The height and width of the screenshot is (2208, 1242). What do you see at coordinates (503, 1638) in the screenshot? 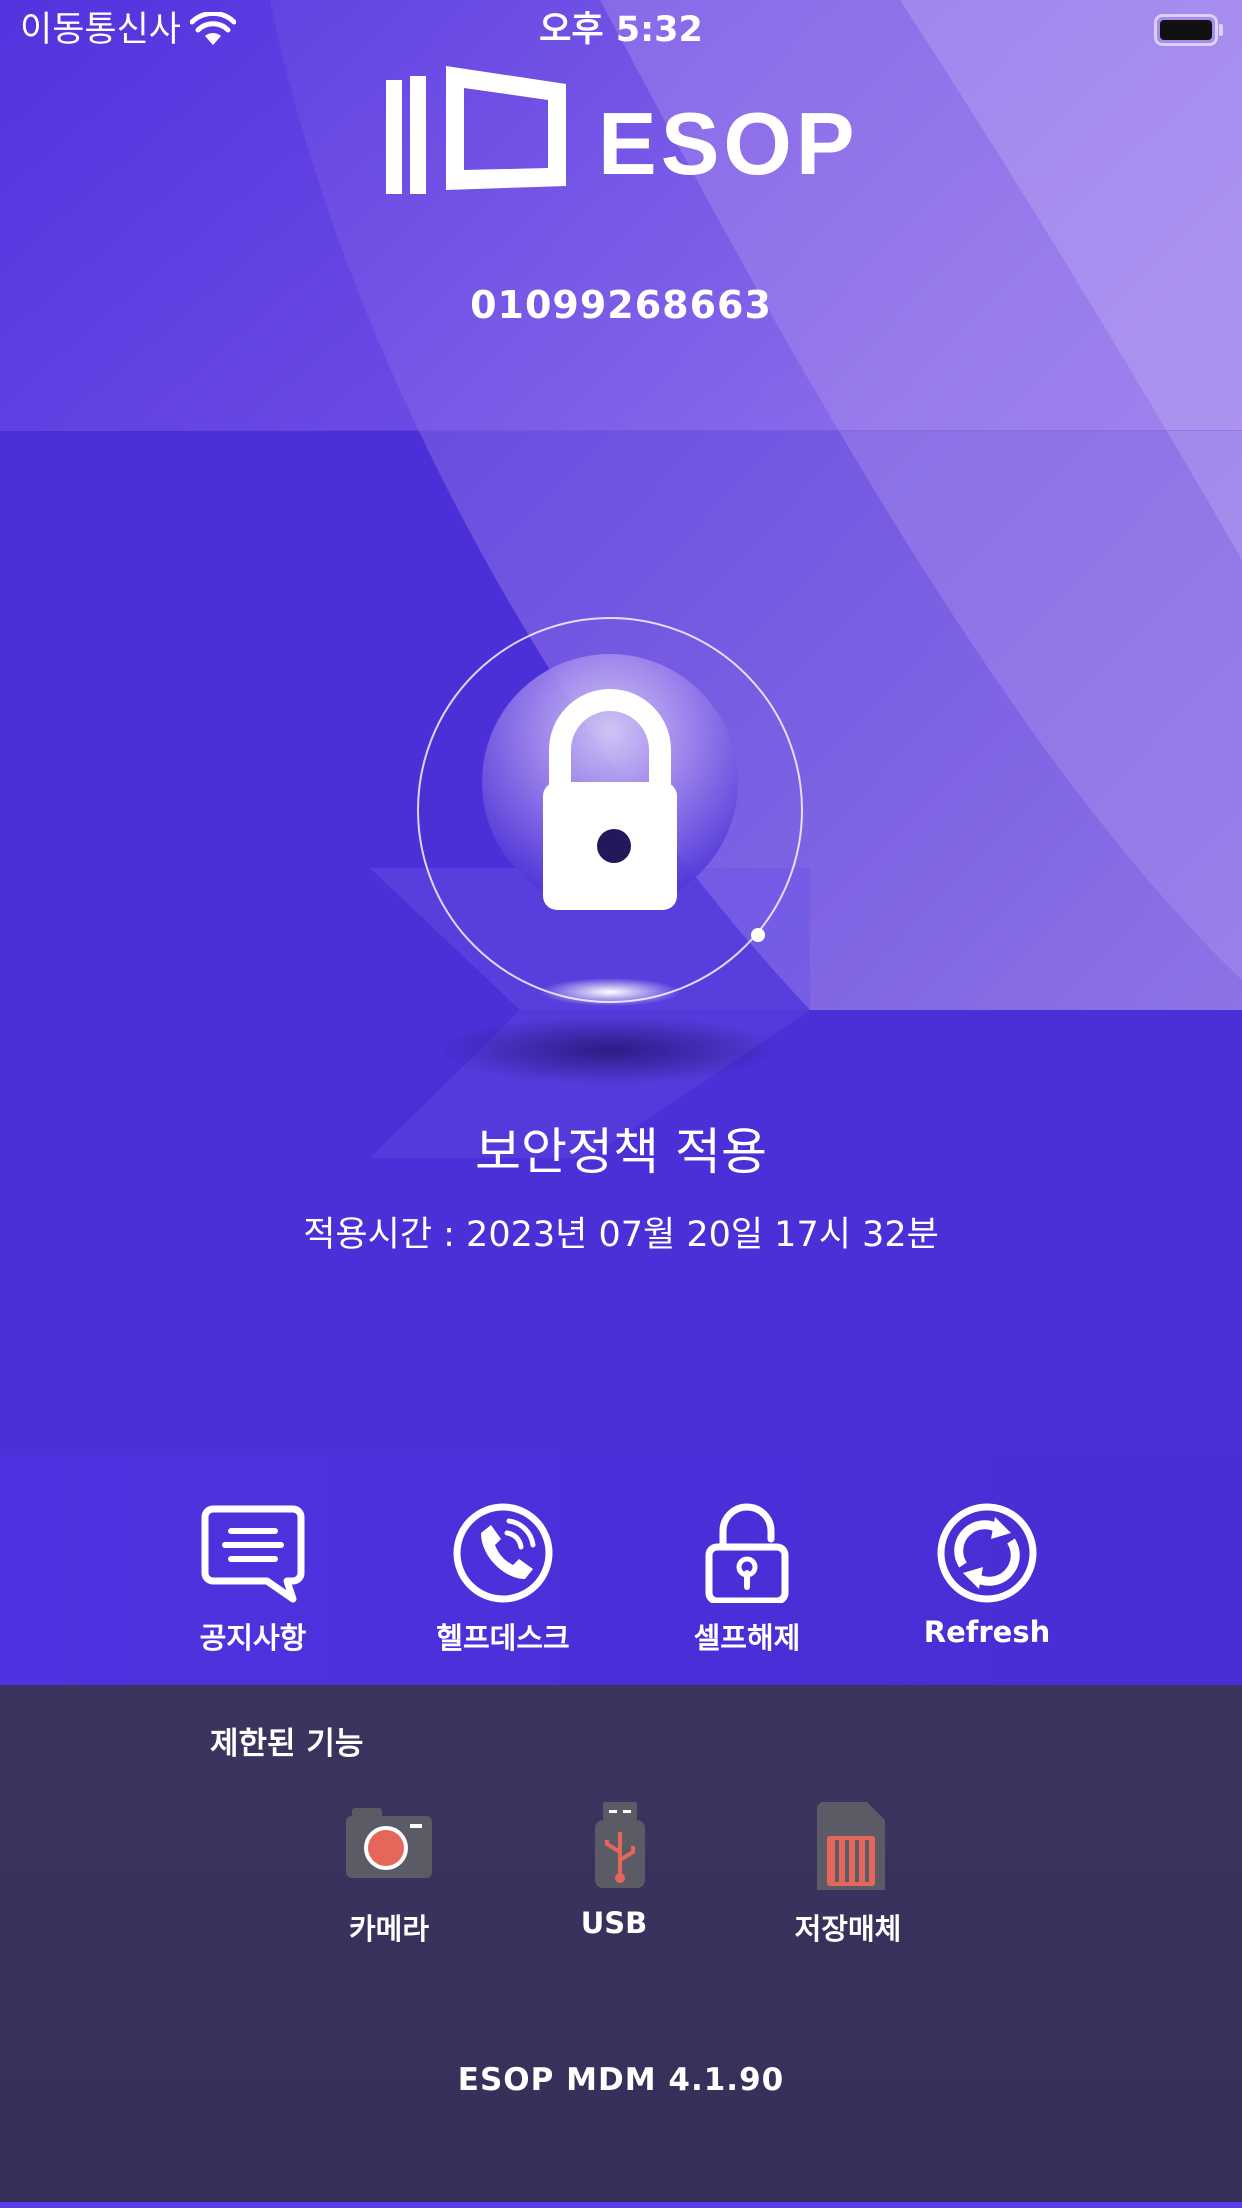
I see `helpdesk-label: 헬프데스크` at bounding box center [503, 1638].